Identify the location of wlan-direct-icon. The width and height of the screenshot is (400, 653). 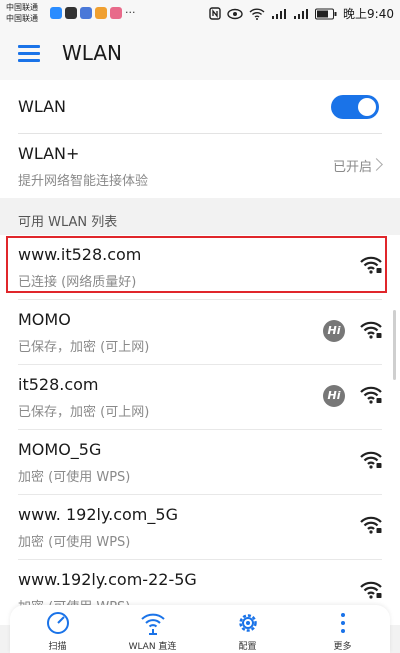
(152, 624).